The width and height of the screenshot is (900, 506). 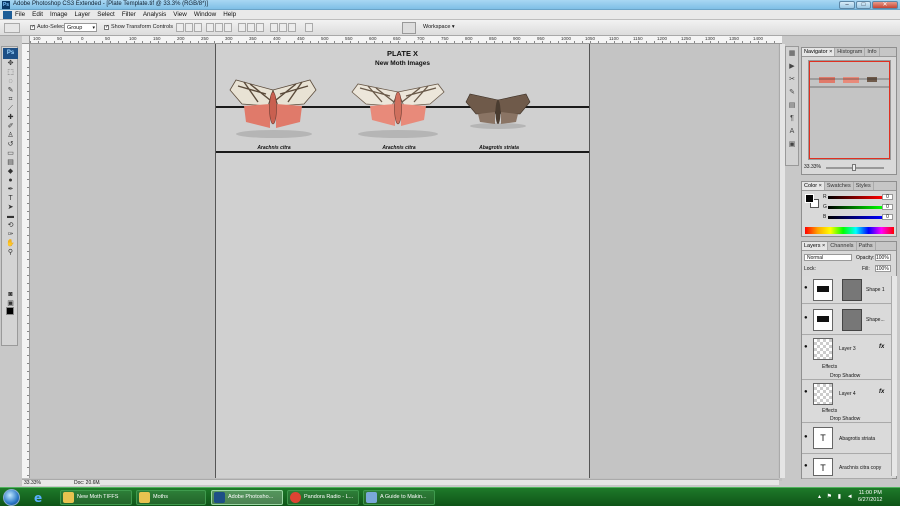 I want to click on color-spectrum-ramp, so click(x=849, y=230).